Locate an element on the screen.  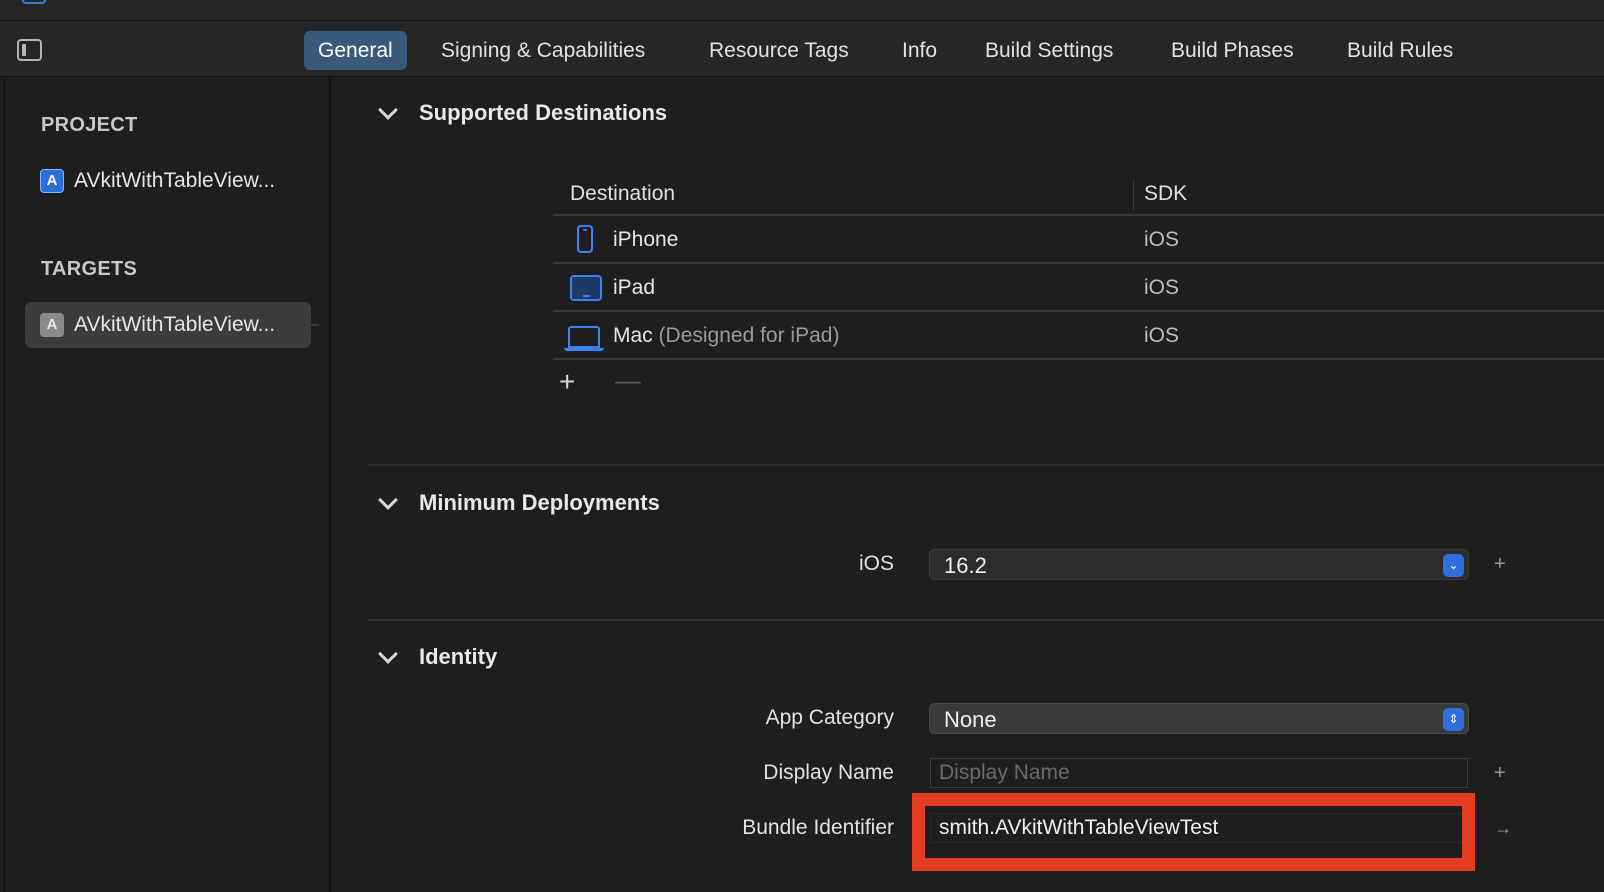
table-row: Mac (Designed for iPad) iOS is located at coordinates (1078, 336).